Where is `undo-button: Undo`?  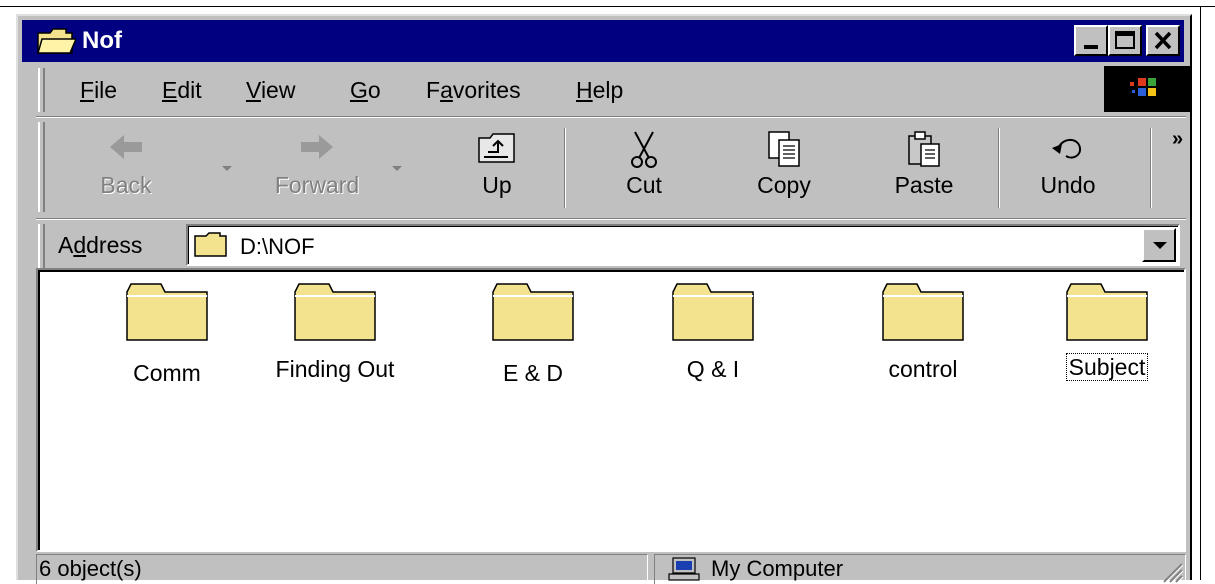
undo-button: Undo is located at coordinates (1068, 166).